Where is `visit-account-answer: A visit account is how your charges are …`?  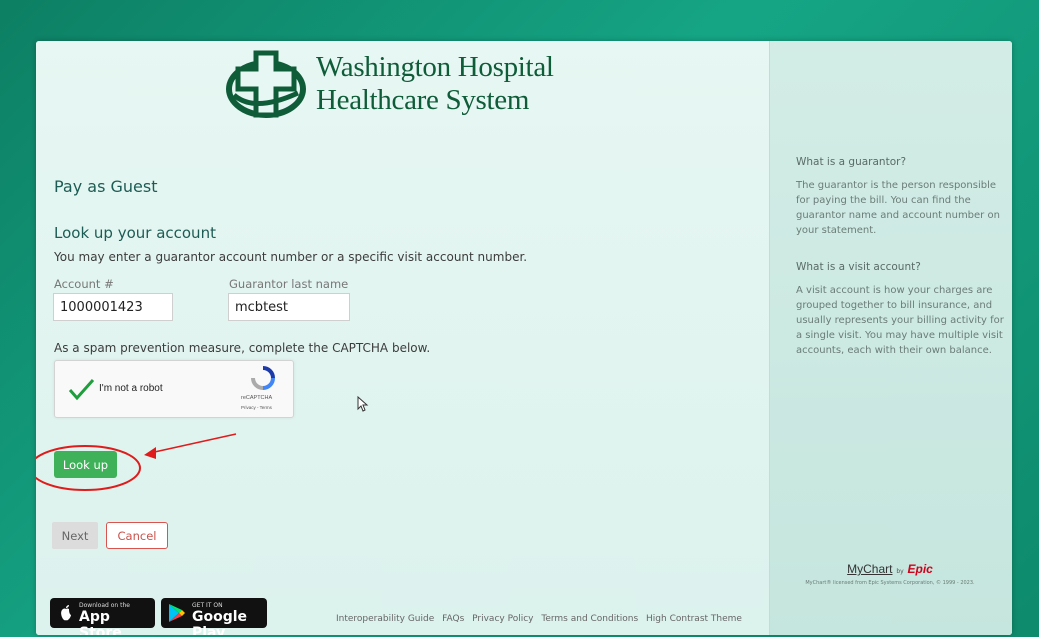
visit-account-answer: A visit account is how your charges are … is located at coordinates (900, 320).